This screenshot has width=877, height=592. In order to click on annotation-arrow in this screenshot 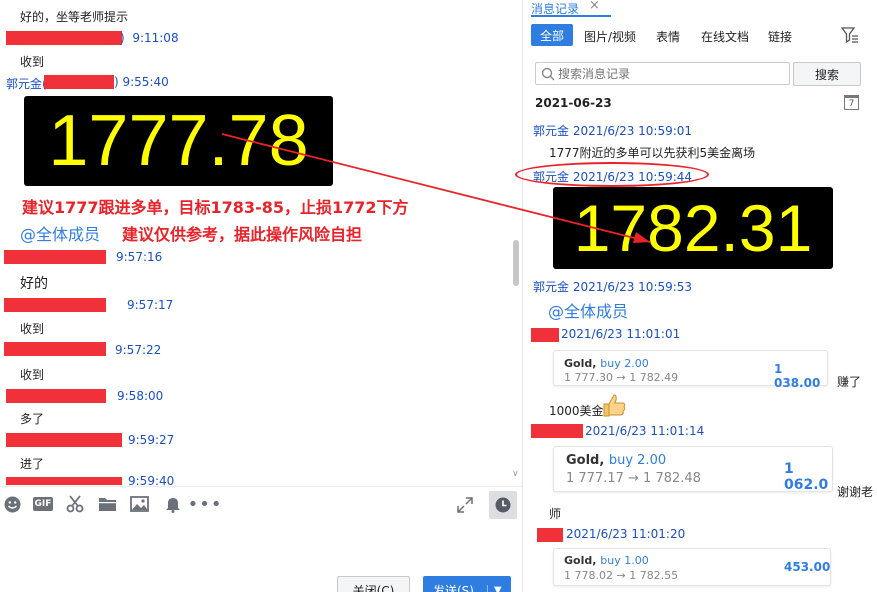, I will do `click(436, 188)`.